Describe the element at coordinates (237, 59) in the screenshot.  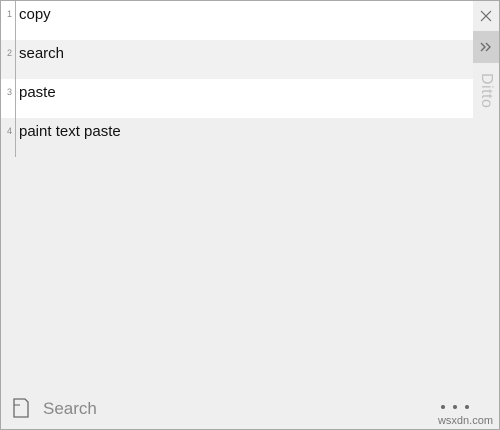
I see `clip-row-2: 2 search` at that location.